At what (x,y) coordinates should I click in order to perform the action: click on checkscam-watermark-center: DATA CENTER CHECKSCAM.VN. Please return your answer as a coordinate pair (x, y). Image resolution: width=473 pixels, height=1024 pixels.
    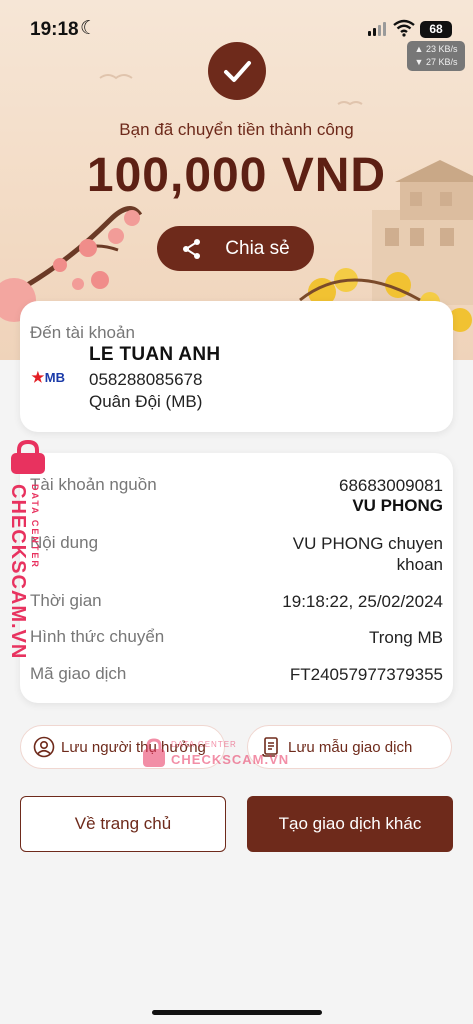
    Looking at the image, I should click on (221, 755).